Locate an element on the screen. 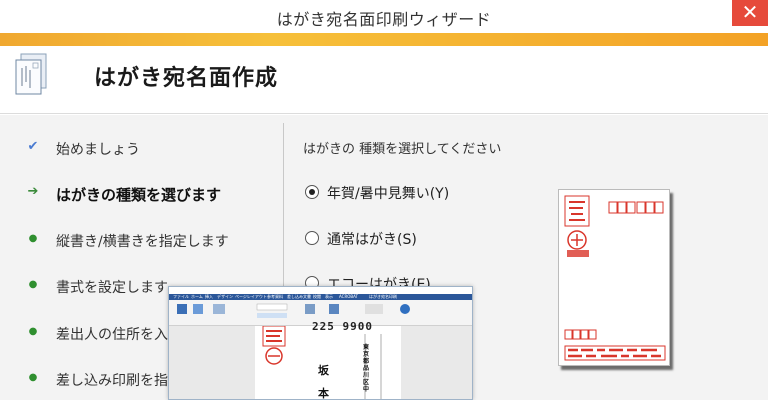 The height and width of the screenshot is (400, 768). window-titlebar: はがき宛名面印刷ウィザード ✕ is located at coordinates (384, 16).